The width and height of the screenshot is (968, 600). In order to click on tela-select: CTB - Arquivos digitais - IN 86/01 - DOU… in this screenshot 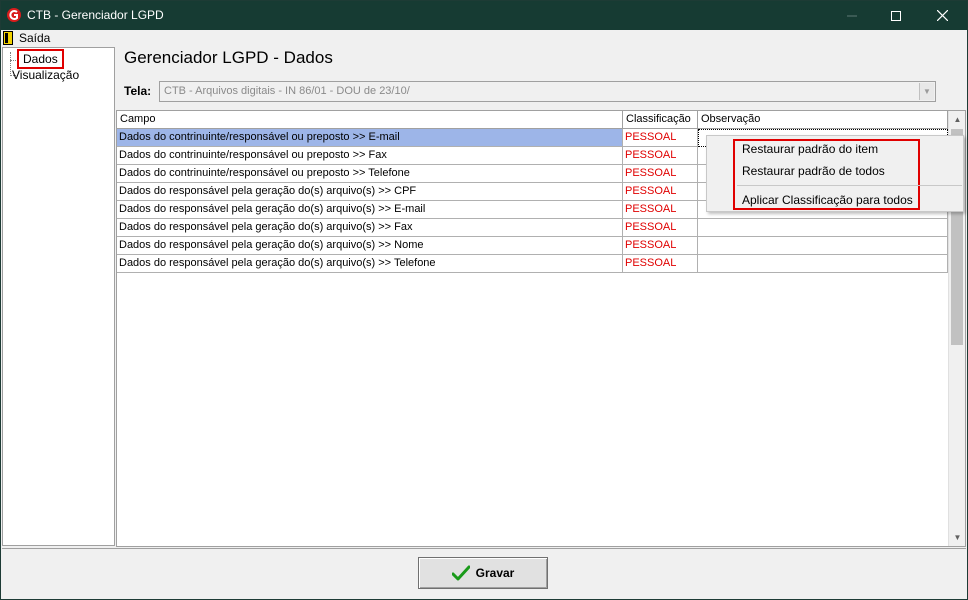, I will do `click(547, 91)`.